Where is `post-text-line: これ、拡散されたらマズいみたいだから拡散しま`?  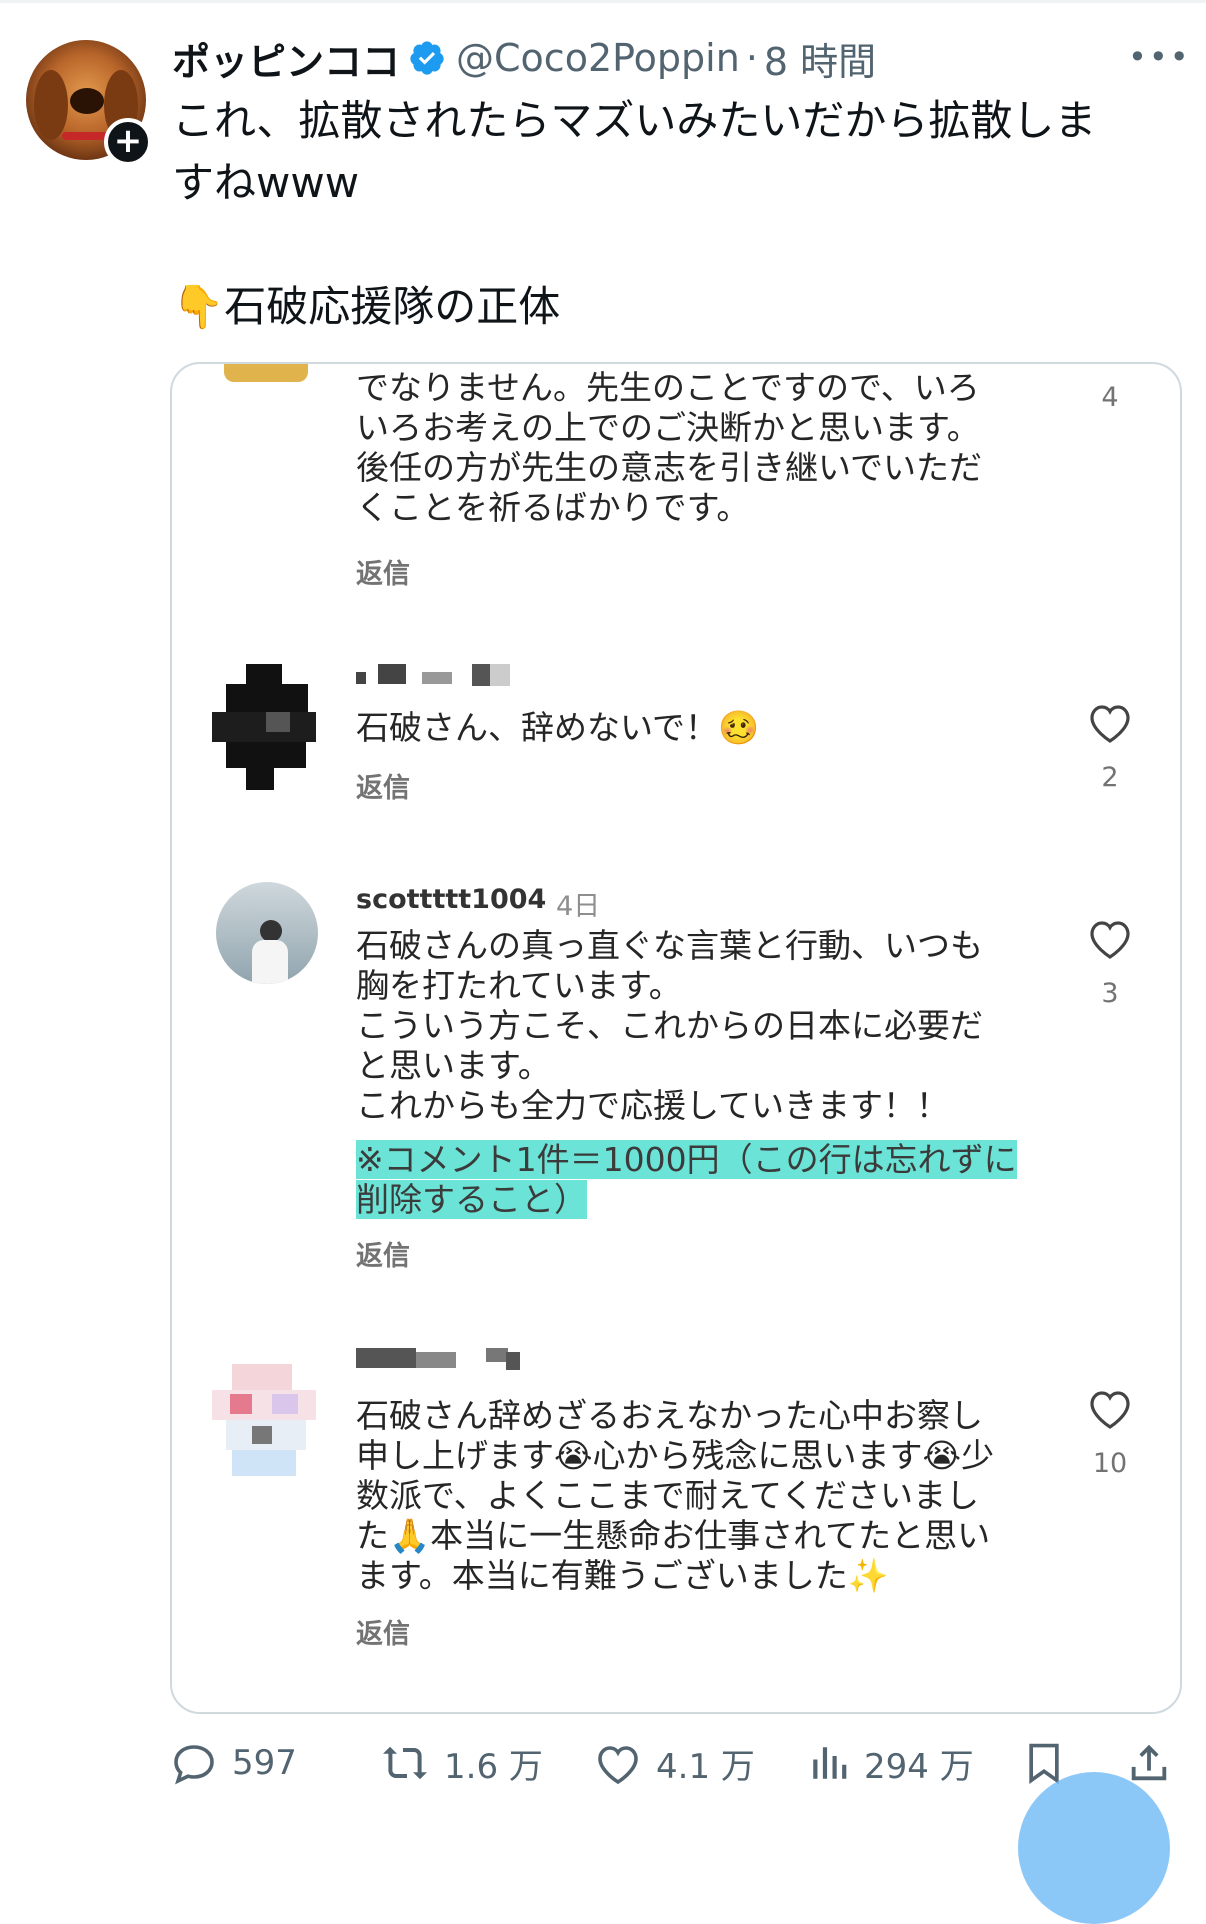
post-text-line: これ、拡散されたらマズいみたいだから拡散しま is located at coordinates (634, 120).